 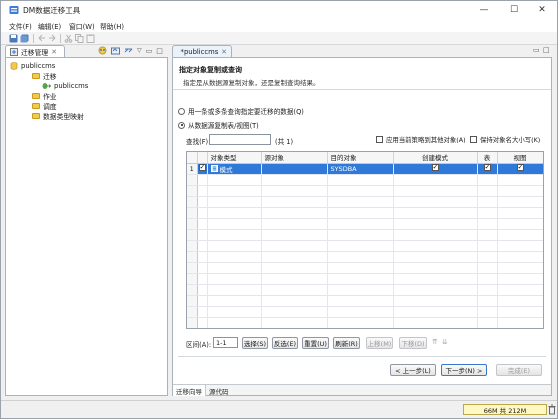 I want to click on option-copy: 从数据源复制表/视图(T), so click(x=218, y=125).